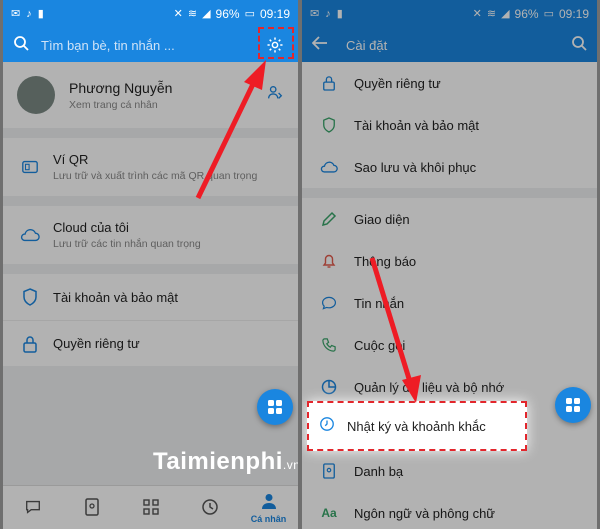  Describe the element at coordinates (230, 130) in the screenshot. I see `arrow-to-gear` at that location.